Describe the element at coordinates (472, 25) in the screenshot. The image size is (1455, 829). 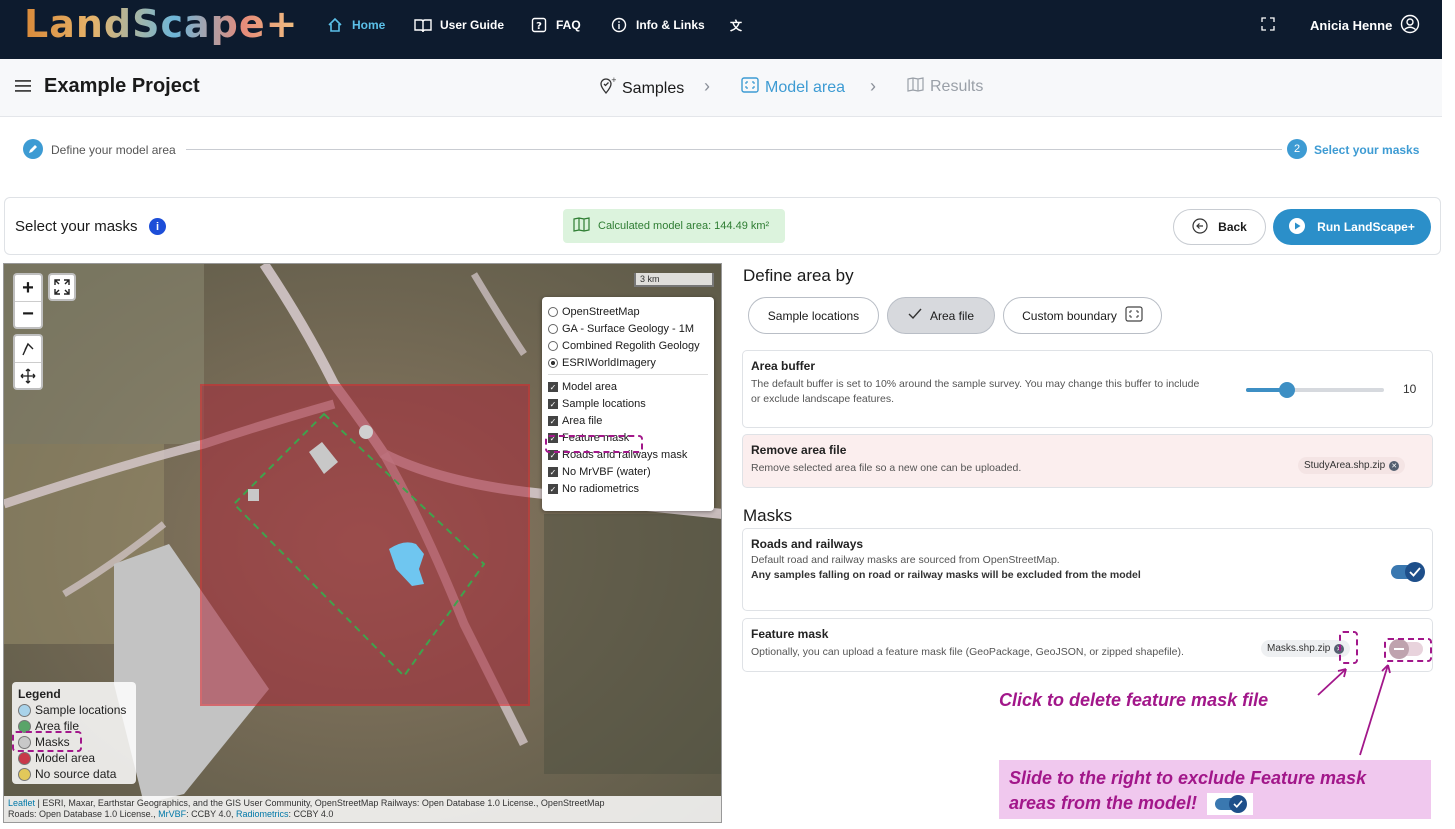
I see `nav-user-guide-label: User Guide` at that location.